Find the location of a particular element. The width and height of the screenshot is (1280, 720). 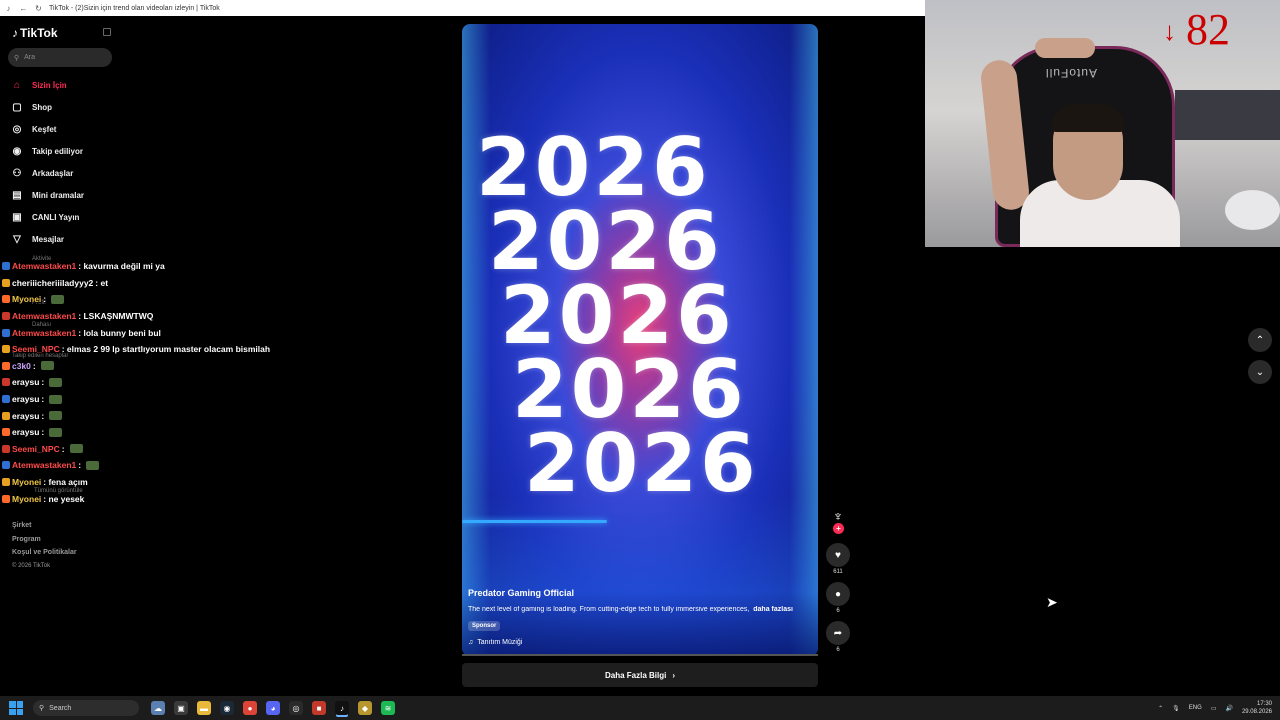

more-link: daha fazlası is located at coordinates (773, 609).